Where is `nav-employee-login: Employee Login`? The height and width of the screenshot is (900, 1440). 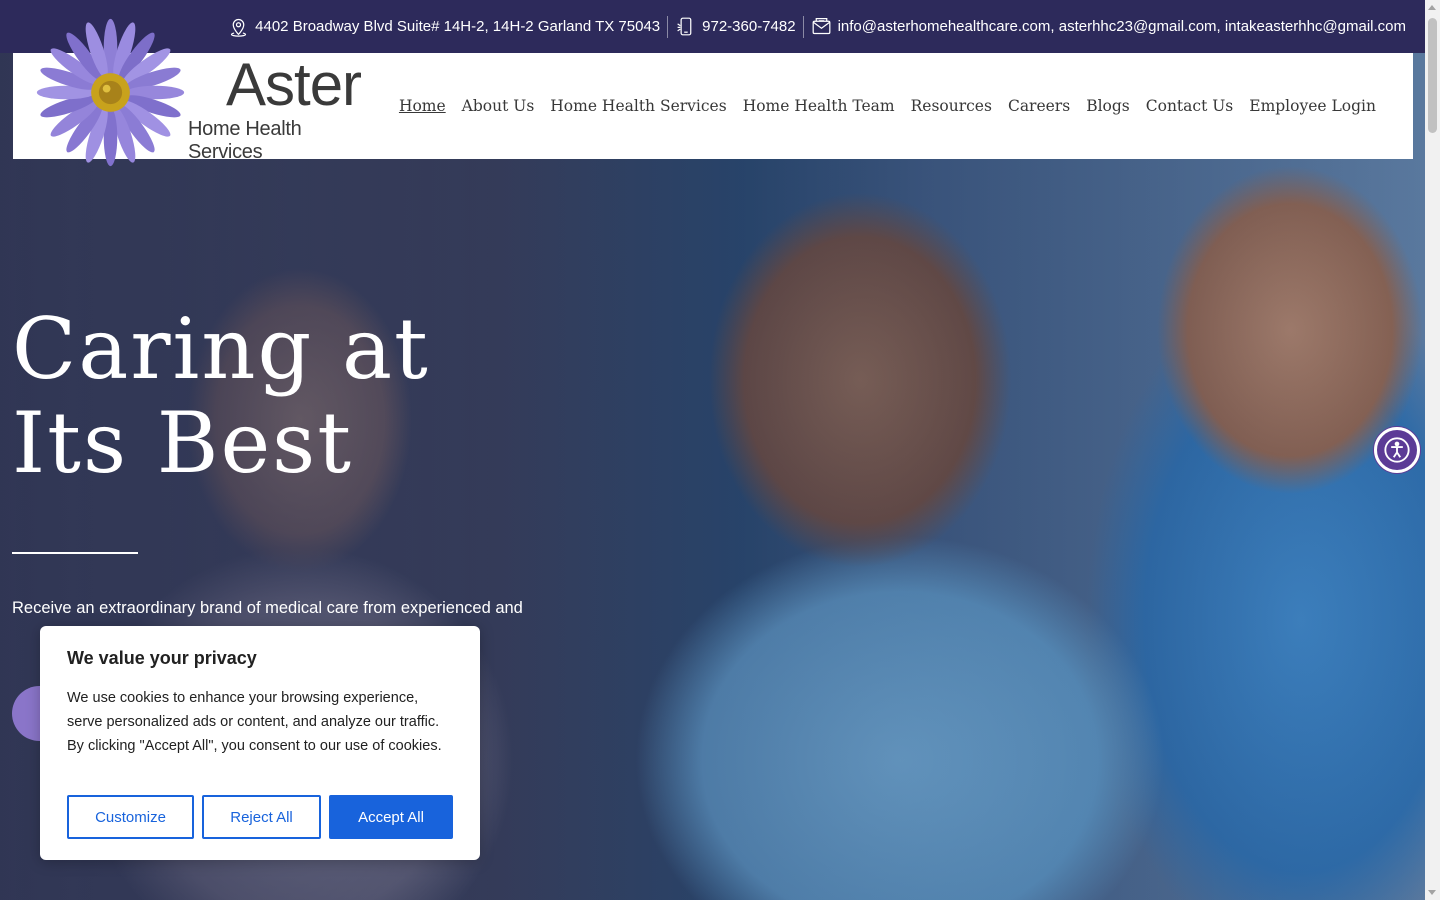
nav-employee-login: Employee Login is located at coordinates (1312, 106).